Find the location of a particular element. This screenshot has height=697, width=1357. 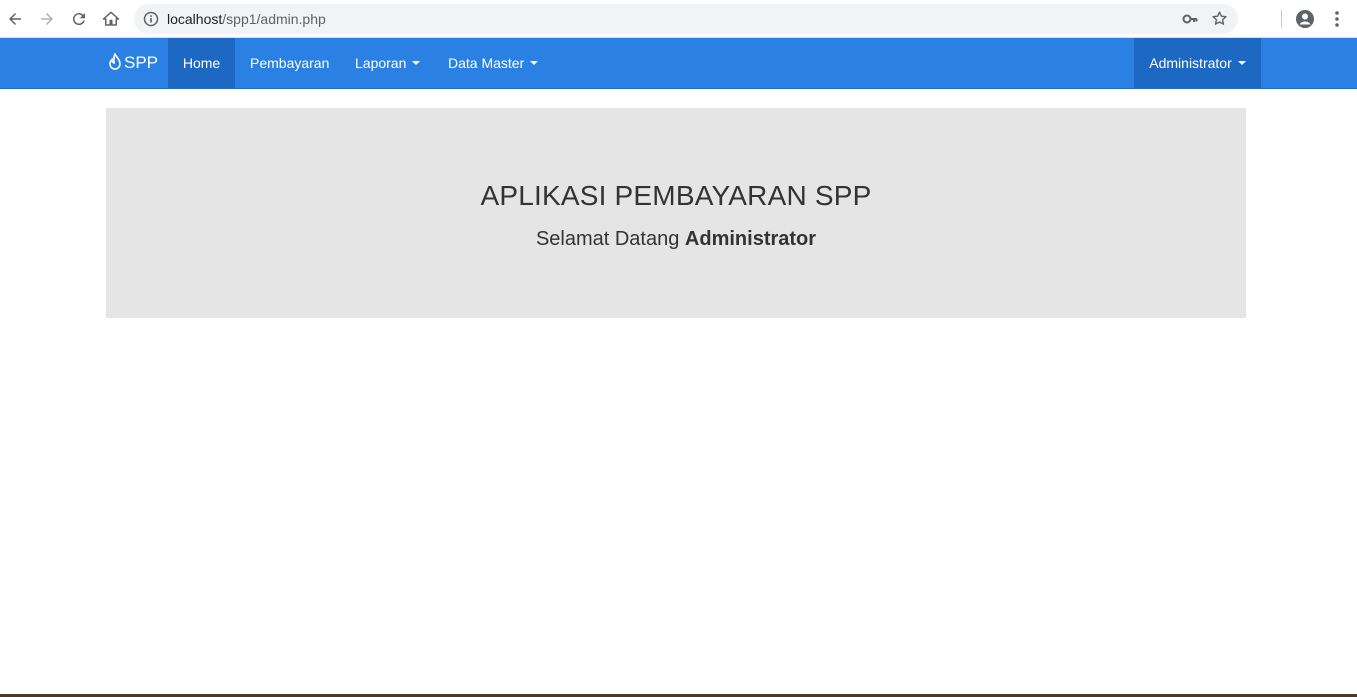

forward-button is located at coordinates (47, 19).